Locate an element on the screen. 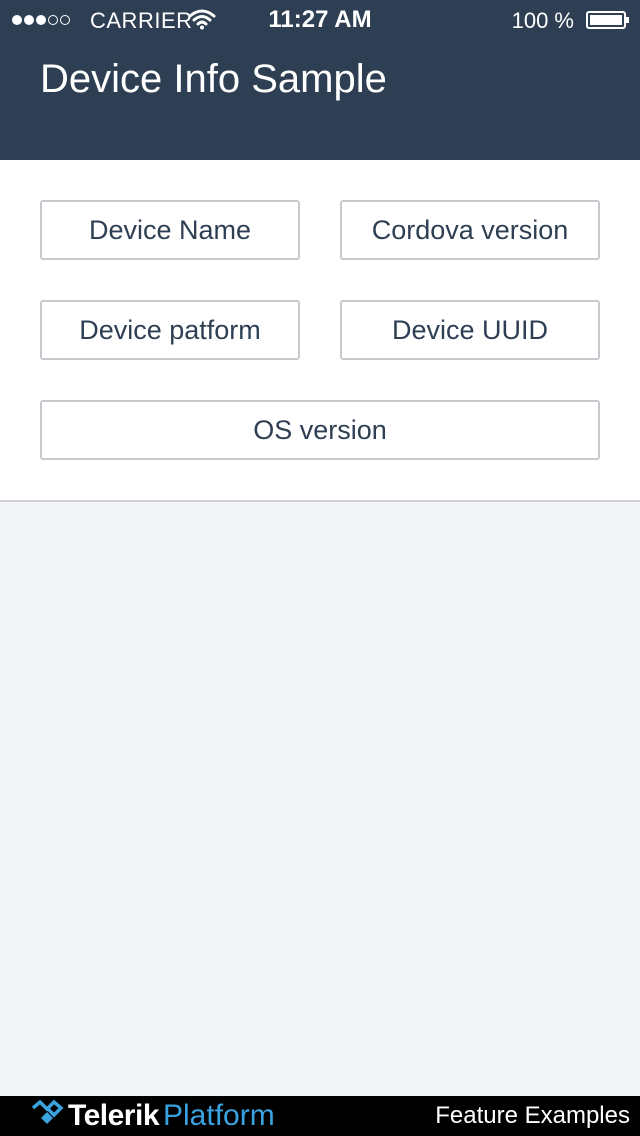  footer-bar: Telerik Platform Feature Examples is located at coordinates (320, 1116).